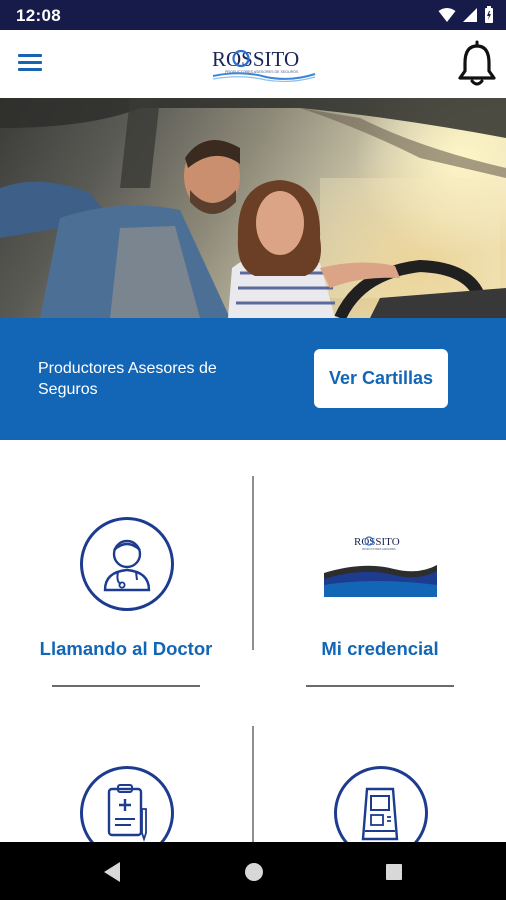 This screenshot has width=506, height=900. I want to click on credential-card-image: ROSSITO PRODUCTORES ASESORES, so click(380, 561).